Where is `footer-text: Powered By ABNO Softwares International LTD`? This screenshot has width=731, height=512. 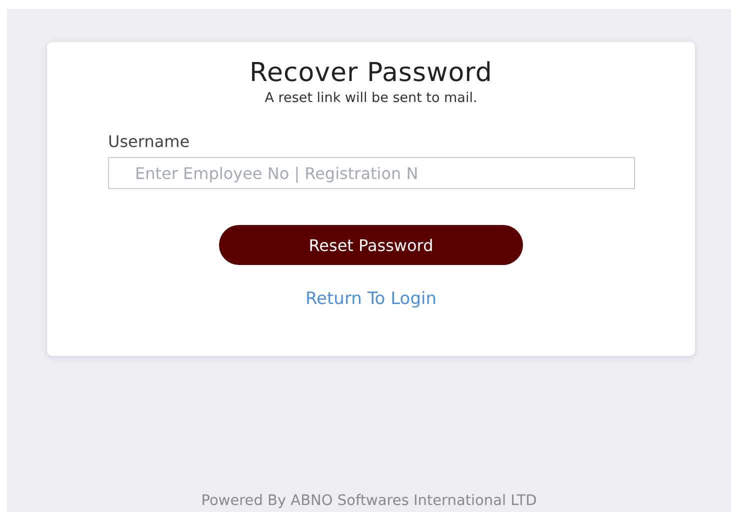 footer-text: Powered By ABNO Softwares International LTD is located at coordinates (369, 501).